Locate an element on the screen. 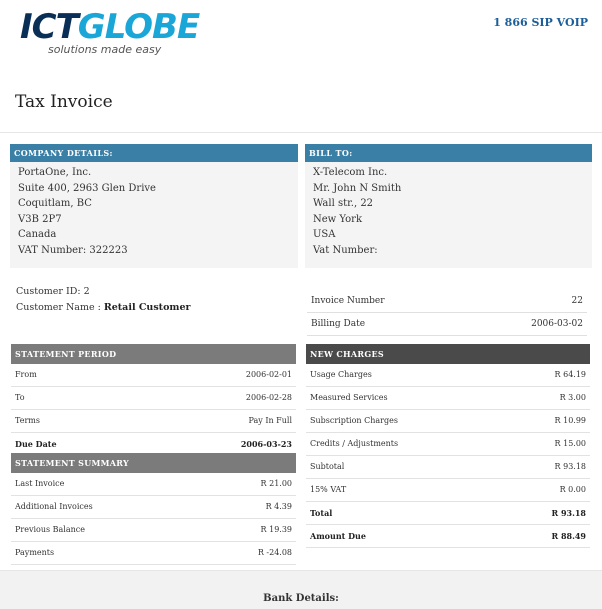 The image size is (602, 609). bill-to-line: Vat Number: is located at coordinates (345, 250).